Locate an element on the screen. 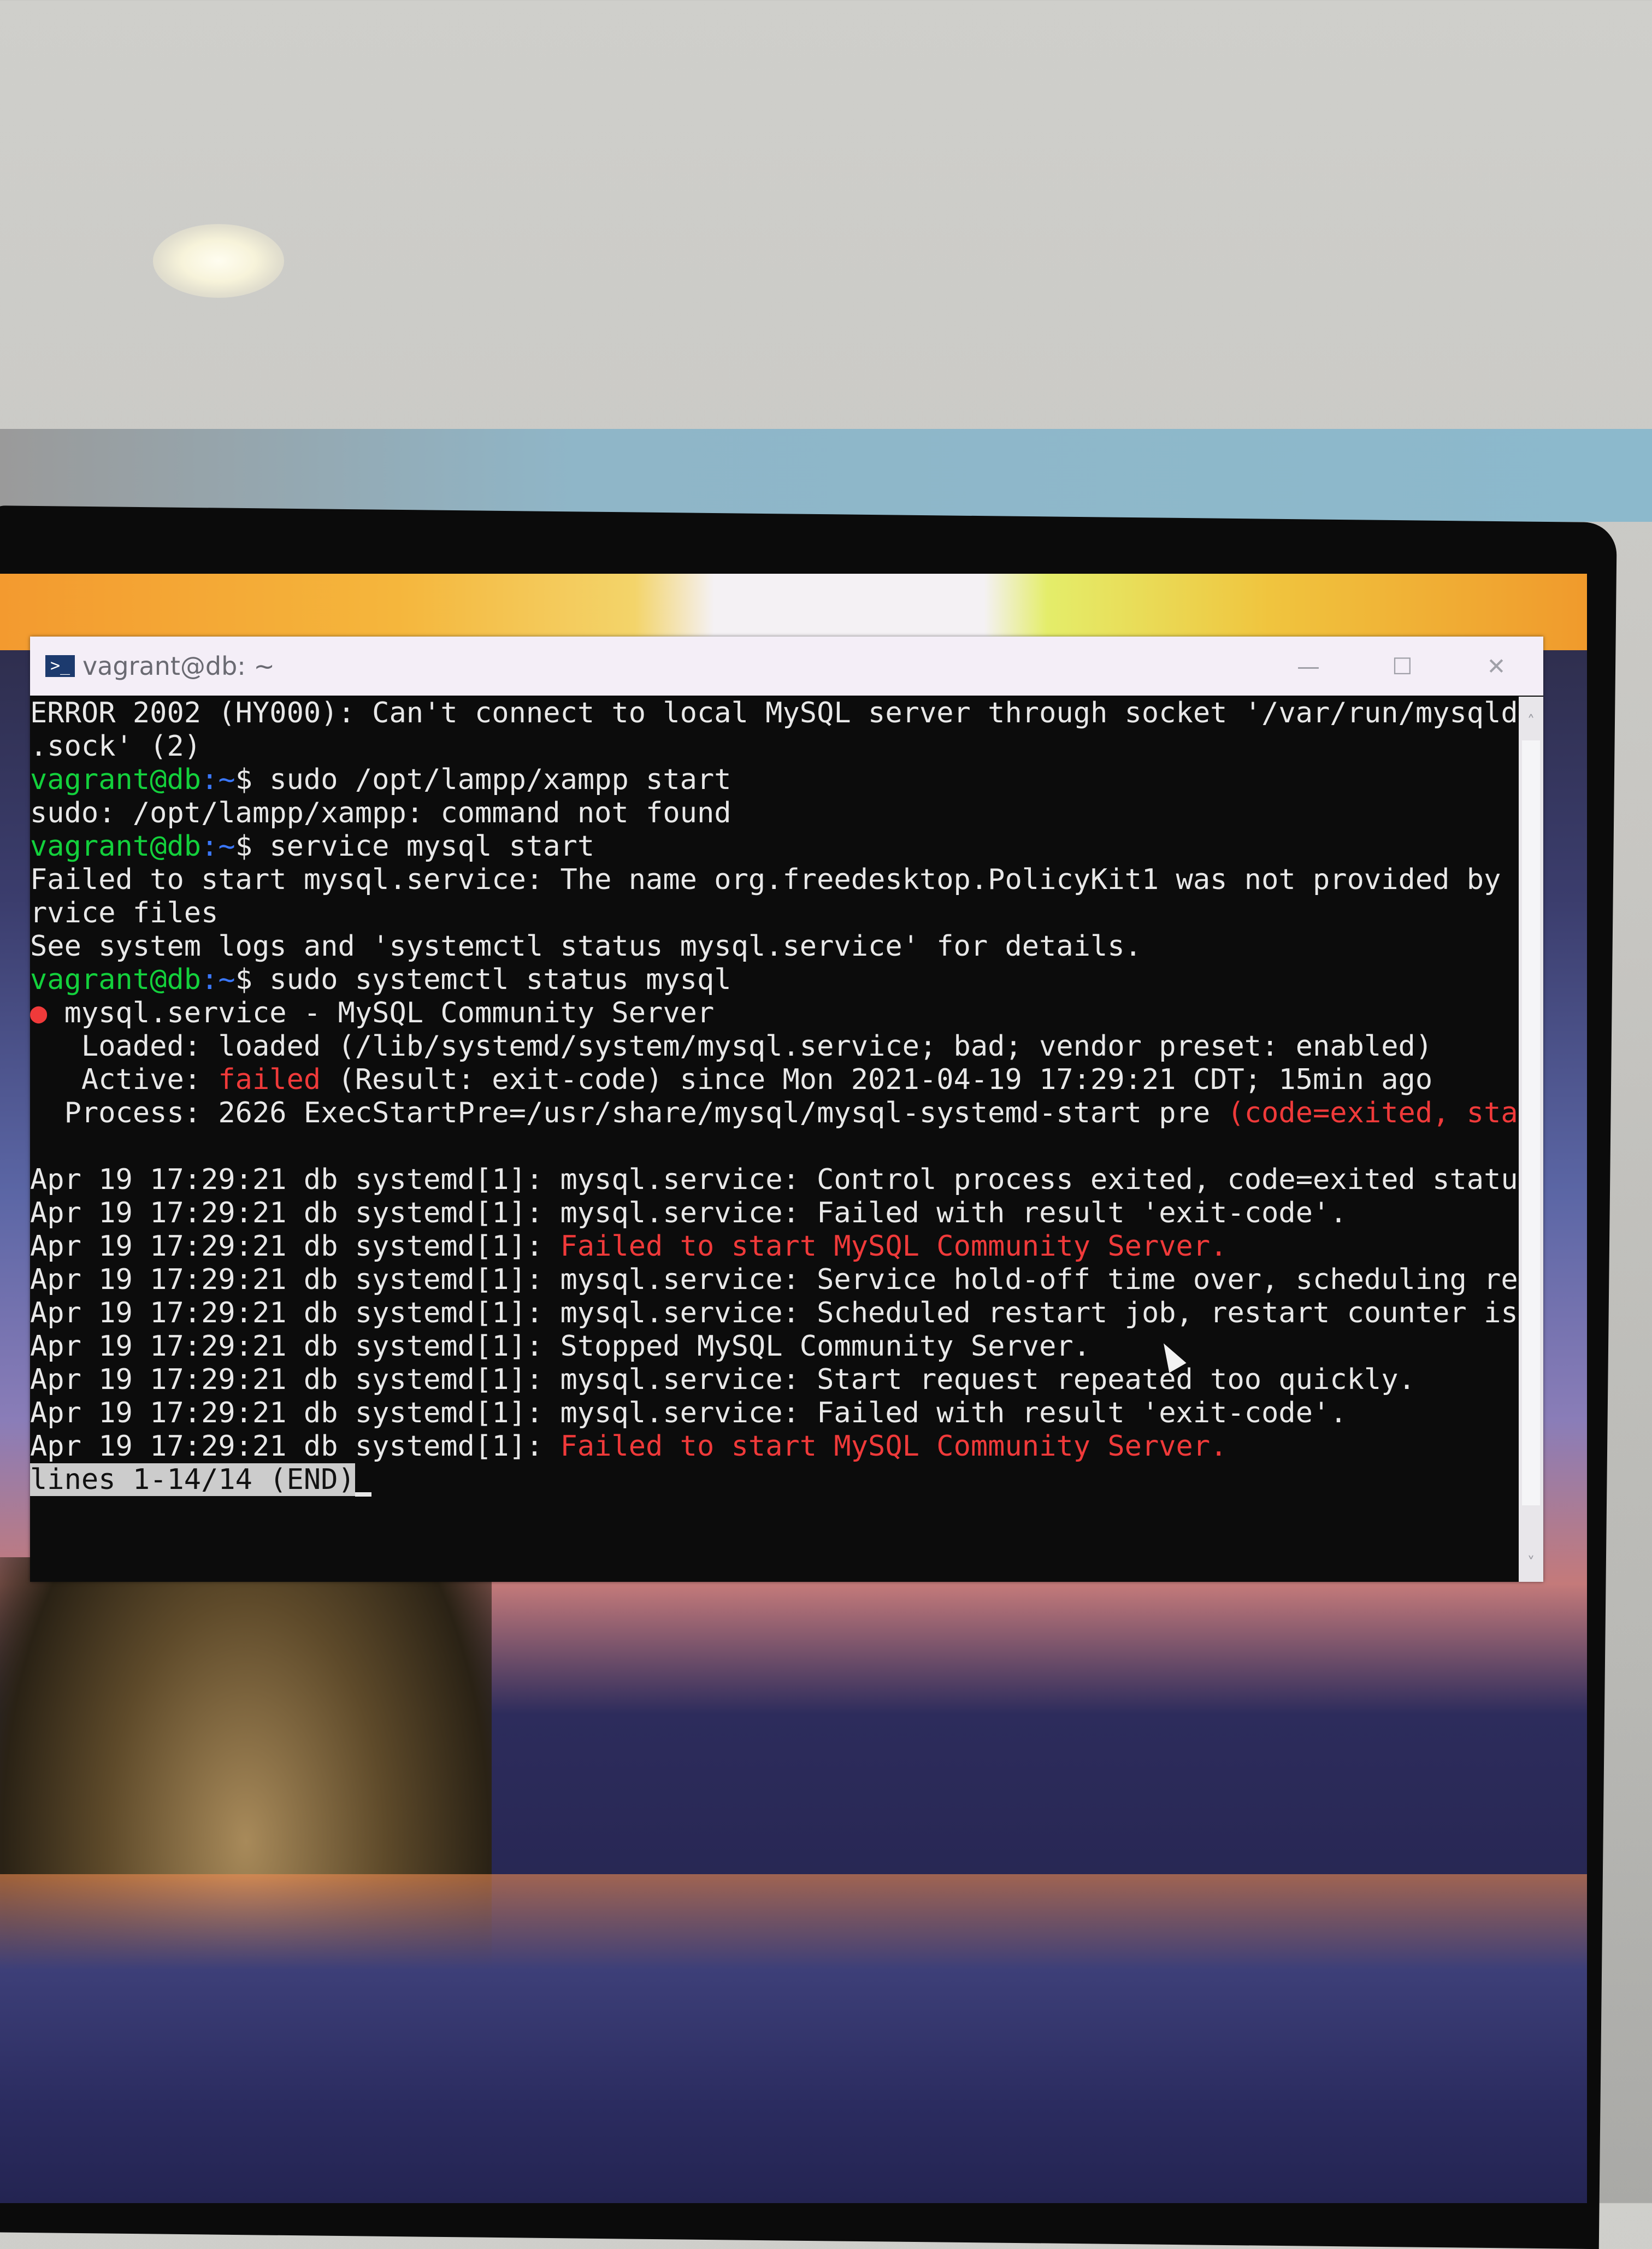 The image size is (1652, 2249). pager-status: lines 1-14/14 (END) is located at coordinates (192, 1480).